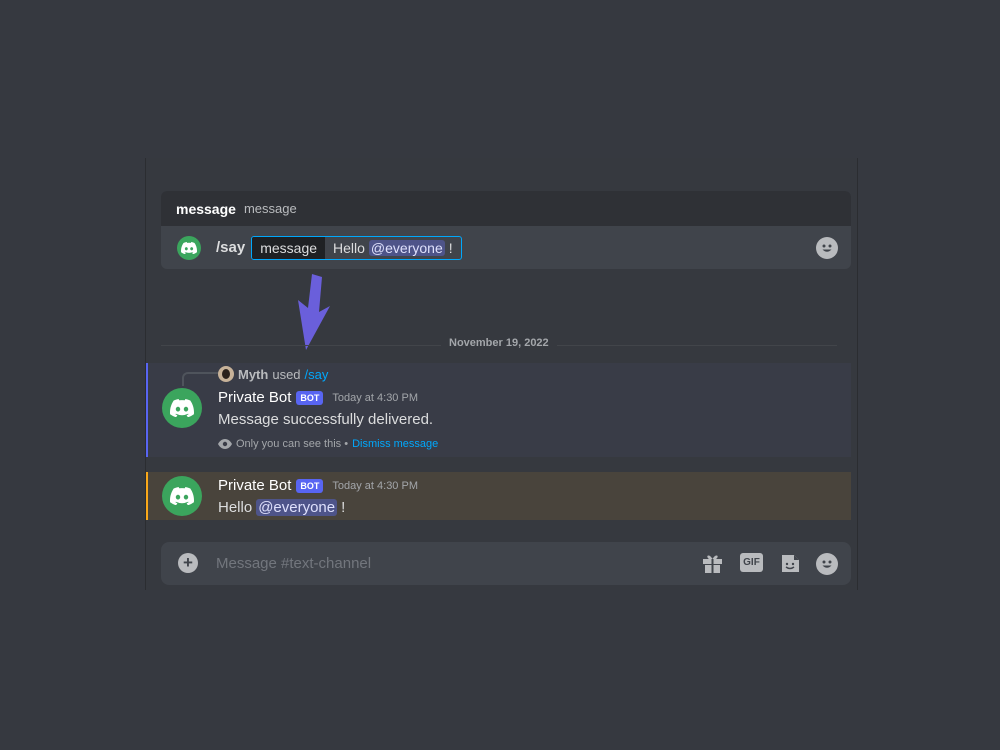  I want to click on reply-context: Myth used /say, so click(273, 374).